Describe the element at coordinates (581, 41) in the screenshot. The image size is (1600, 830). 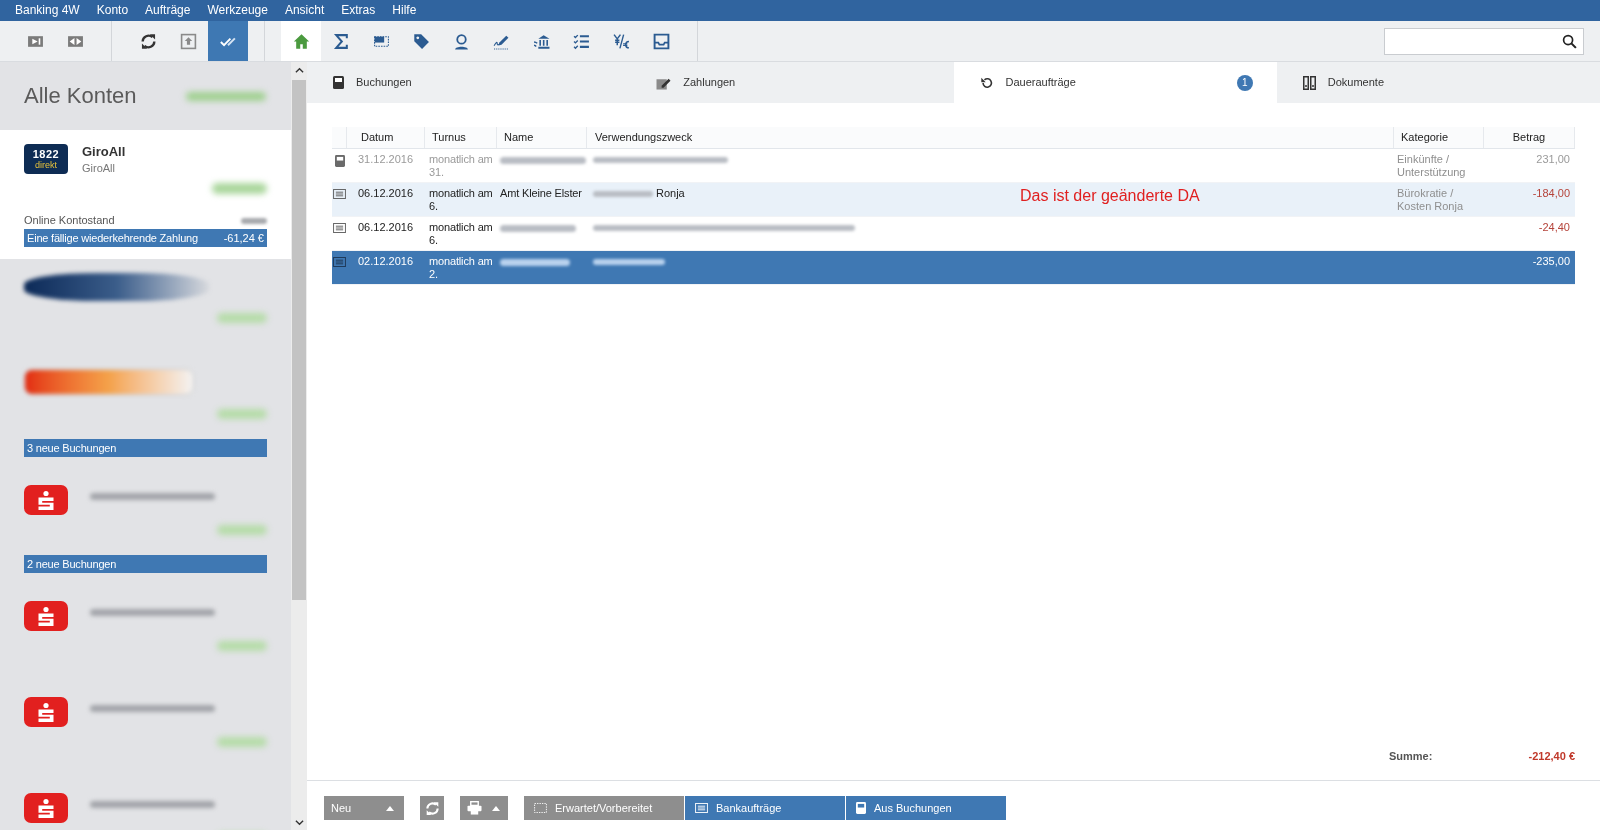
I see `checklist-icon` at that location.